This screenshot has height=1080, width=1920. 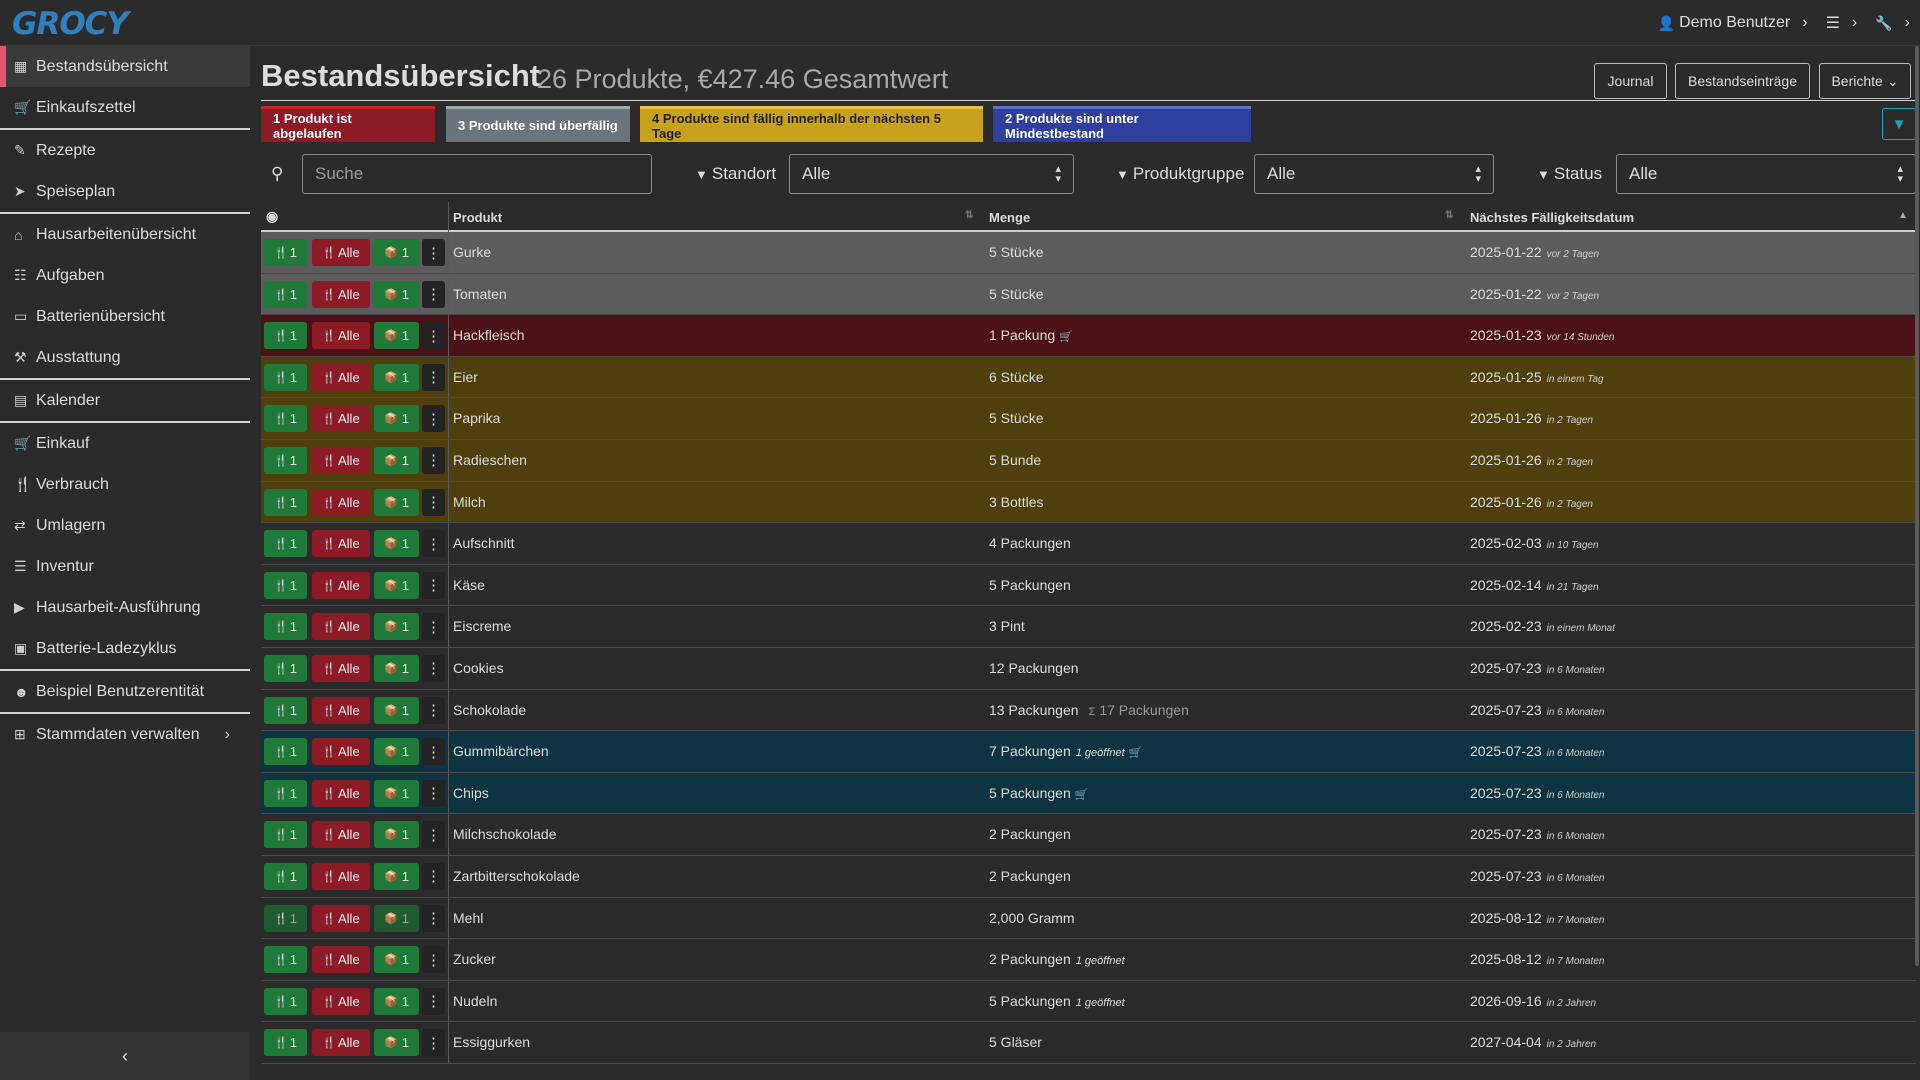 I want to click on stock-entries-button: Bestandseinträge, so click(x=1742, y=81).